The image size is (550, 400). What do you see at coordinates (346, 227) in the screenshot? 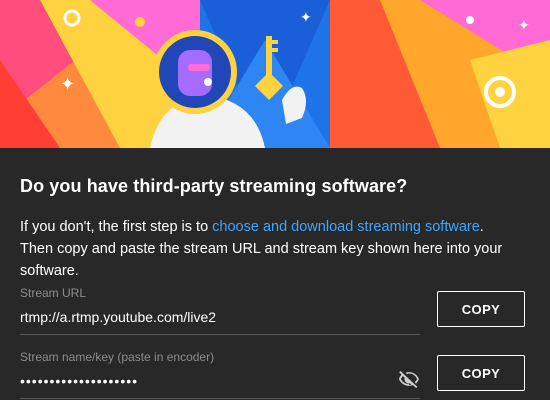
I see `download-software-link: choose and download streaming software` at bounding box center [346, 227].